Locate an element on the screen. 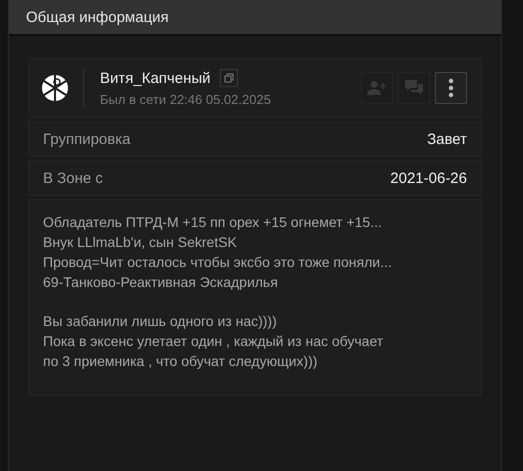  field-label: В Зоне с is located at coordinates (73, 178).